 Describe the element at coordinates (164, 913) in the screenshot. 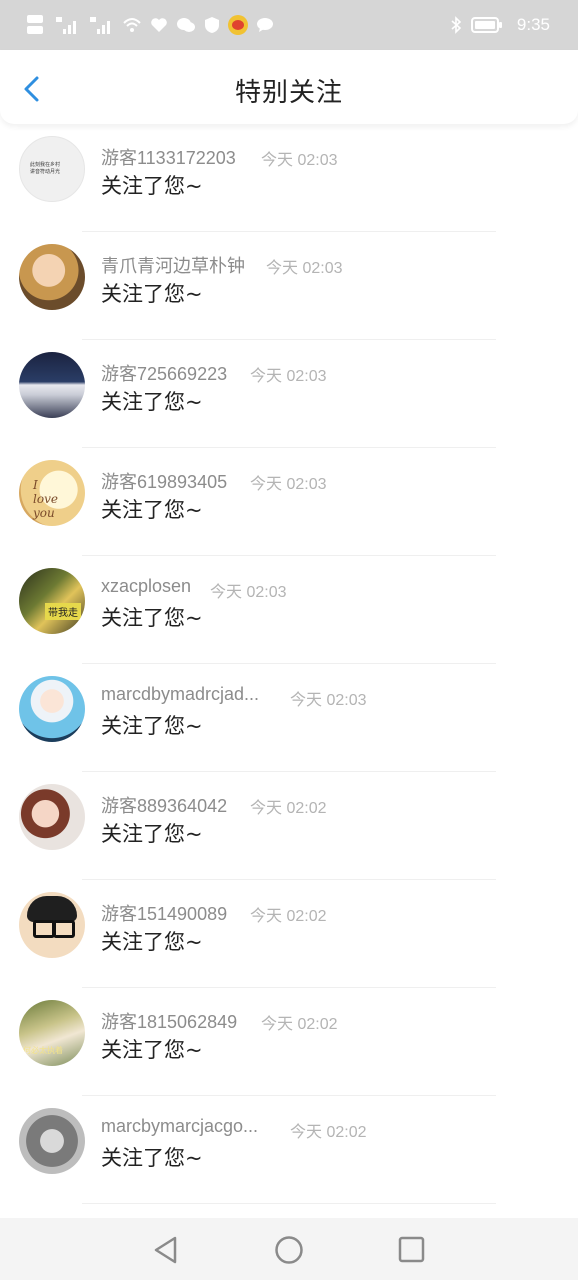

I see `user-name: 游客151490089` at that location.